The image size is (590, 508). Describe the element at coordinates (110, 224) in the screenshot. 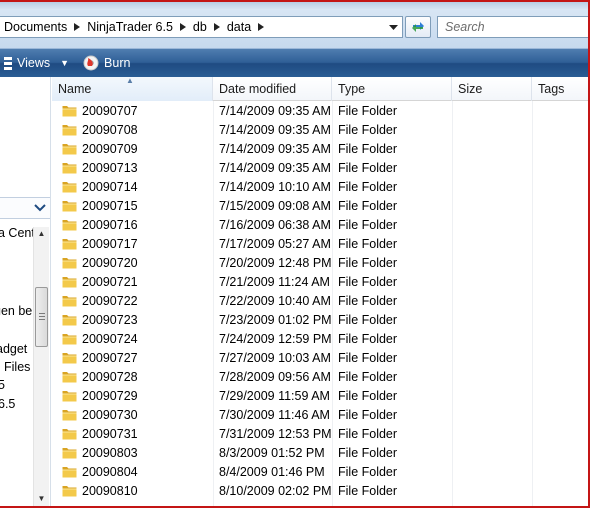

I see `file-name: 20090716` at that location.